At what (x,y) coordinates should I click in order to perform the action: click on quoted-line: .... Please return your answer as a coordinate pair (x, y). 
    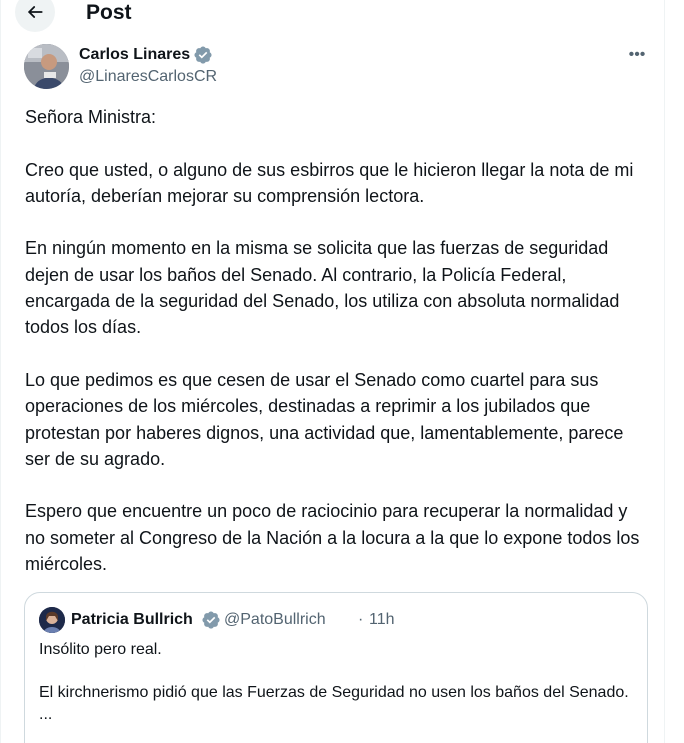
    Looking at the image, I should click on (46, 714).